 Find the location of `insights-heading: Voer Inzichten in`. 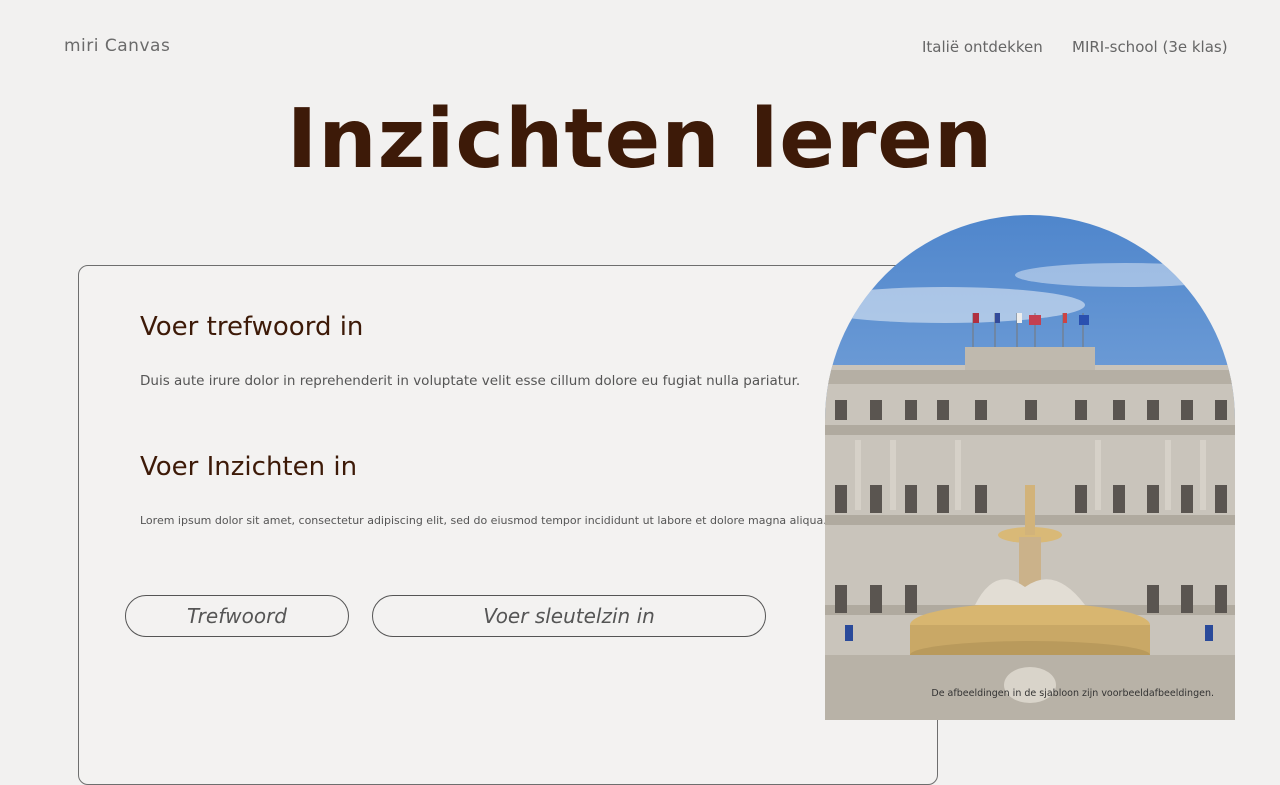

insights-heading: Voer Inzichten in is located at coordinates (249, 467).